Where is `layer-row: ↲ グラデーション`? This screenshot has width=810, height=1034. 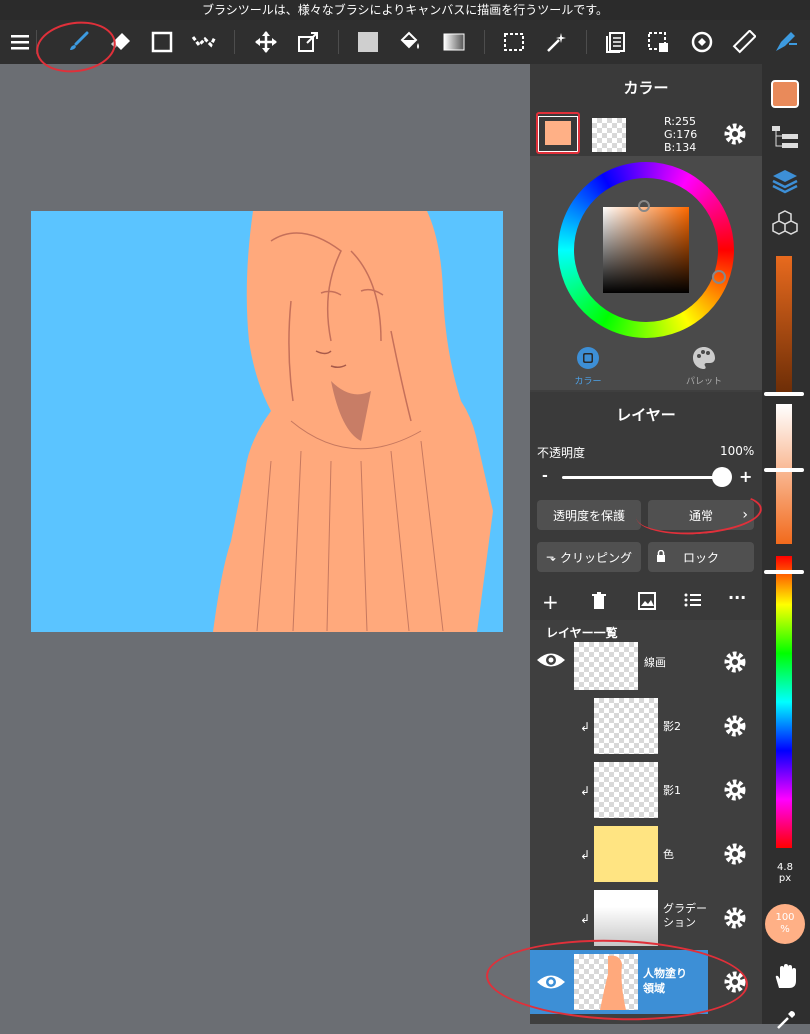 layer-row: ↲ グラデーション is located at coordinates (646, 918).